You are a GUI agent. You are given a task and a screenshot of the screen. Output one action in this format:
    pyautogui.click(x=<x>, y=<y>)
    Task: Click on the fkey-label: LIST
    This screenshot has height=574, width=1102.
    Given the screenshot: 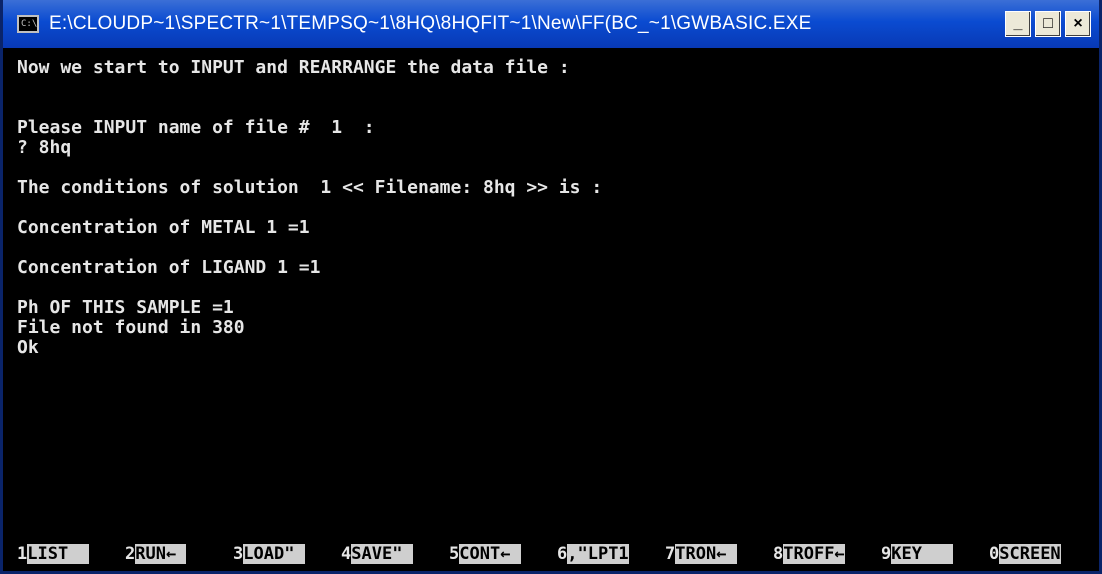 What is the action you would take?
    pyautogui.click(x=58, y=554)
    